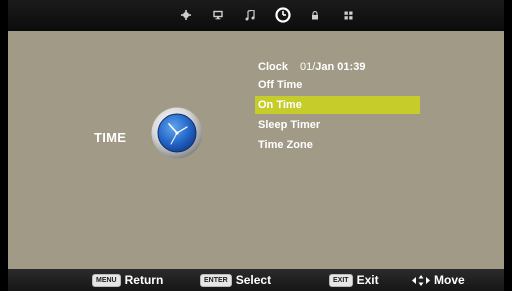 The width and height of the screenshot is (512, 291). I want to click on gear-icon, so click(186, 15).